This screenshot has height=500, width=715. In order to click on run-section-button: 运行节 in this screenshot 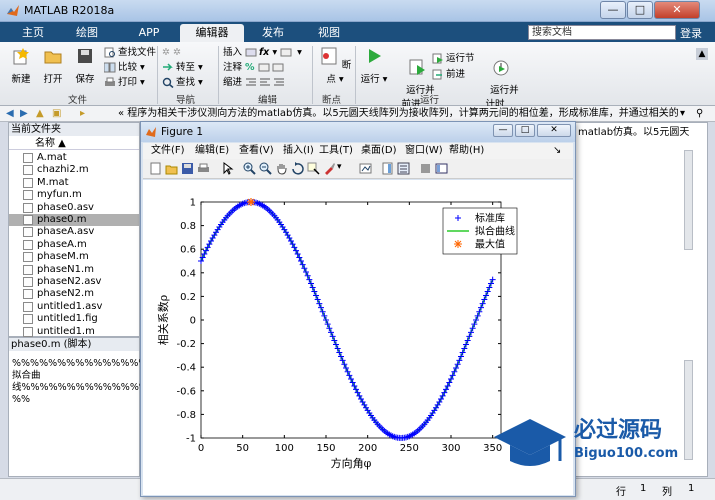, I will do `click(453, 59)`.